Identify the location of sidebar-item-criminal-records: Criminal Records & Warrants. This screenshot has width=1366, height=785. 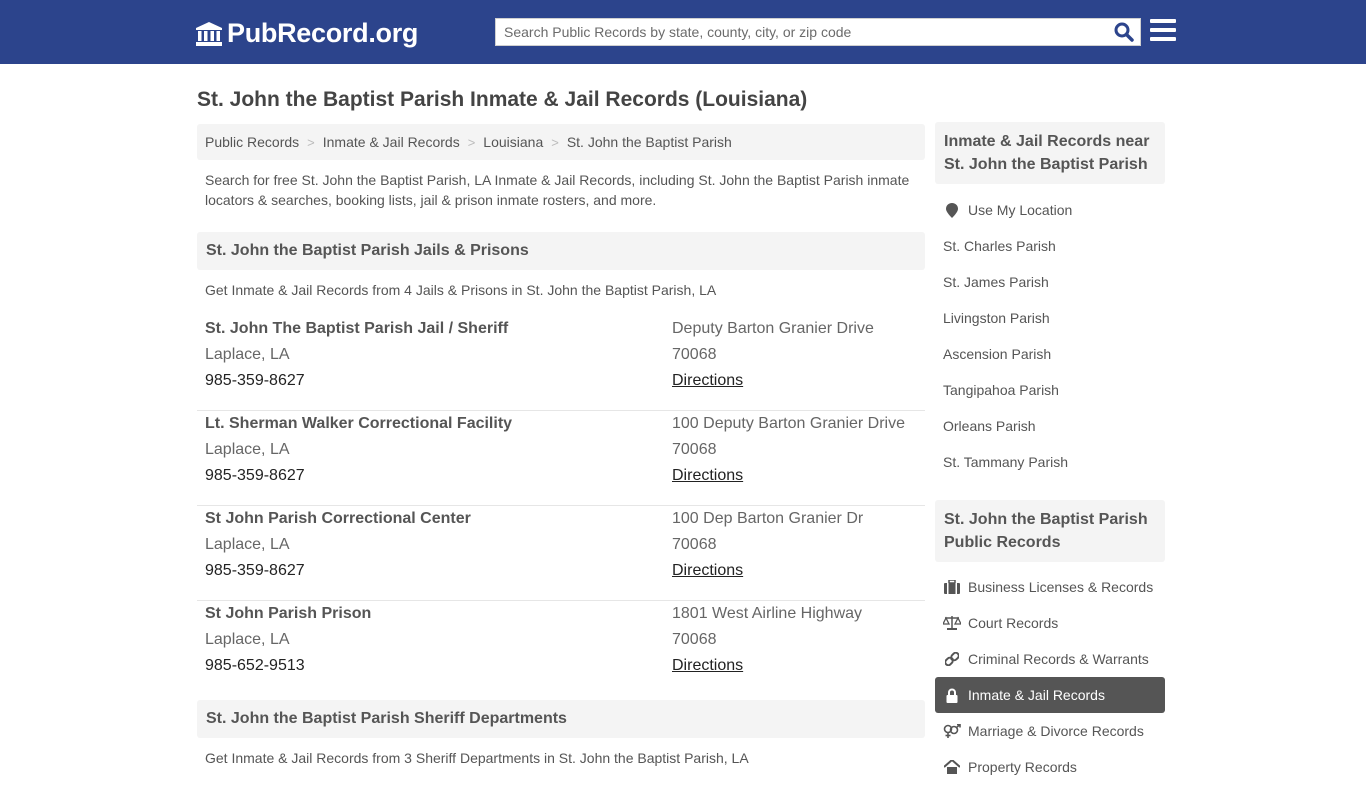
(1050, 659).